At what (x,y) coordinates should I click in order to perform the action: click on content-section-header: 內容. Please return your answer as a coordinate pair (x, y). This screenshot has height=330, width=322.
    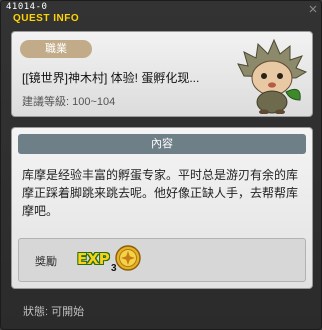
    Looking at the image, I should click on (162, 144).